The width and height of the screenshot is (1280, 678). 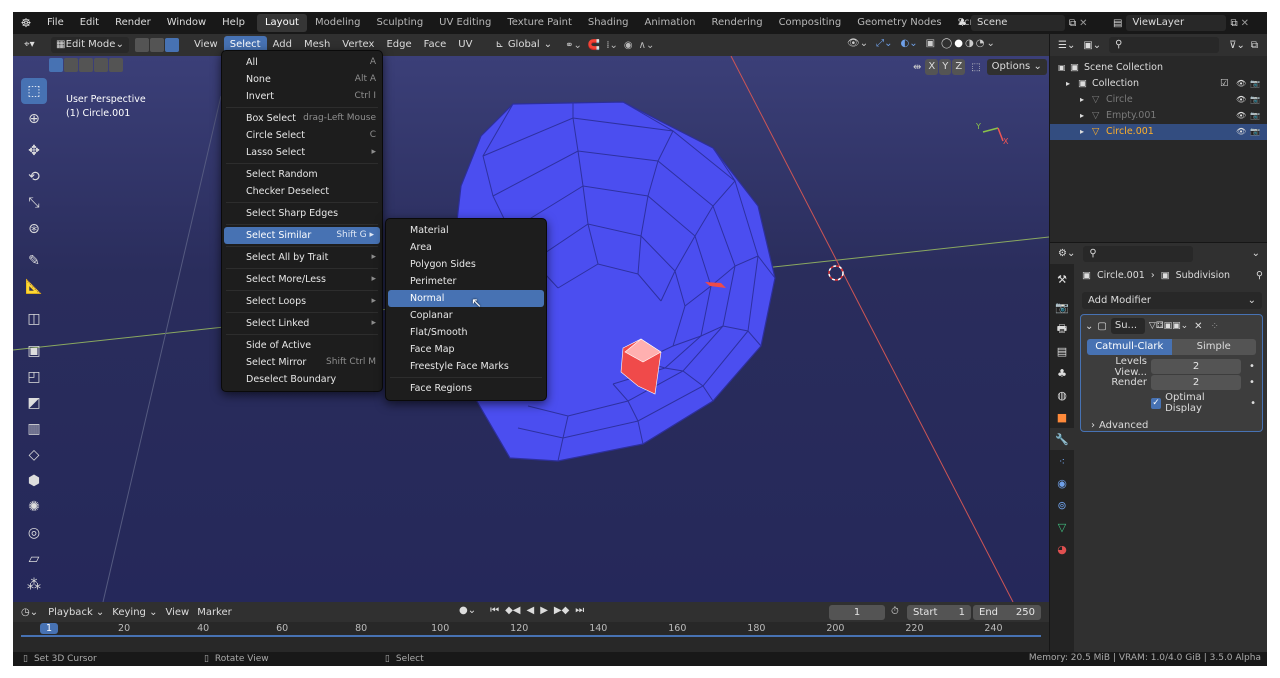 What do you see at coordinates (1172, 300) in the screenshot?
I see `add-modifier-button: Add Modifier ⌄` at bounding box center [1172, 300].